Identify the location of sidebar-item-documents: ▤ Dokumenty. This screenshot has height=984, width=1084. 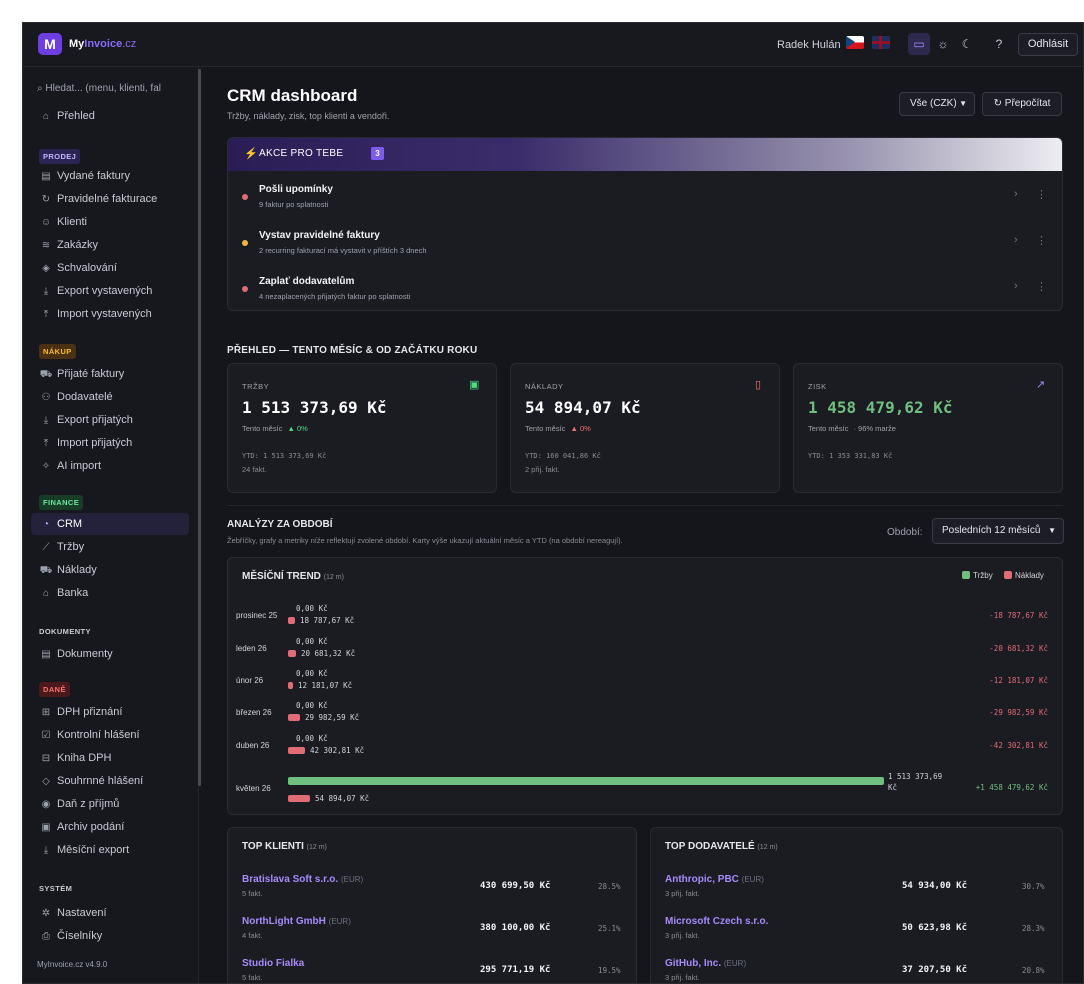
(110, 654).